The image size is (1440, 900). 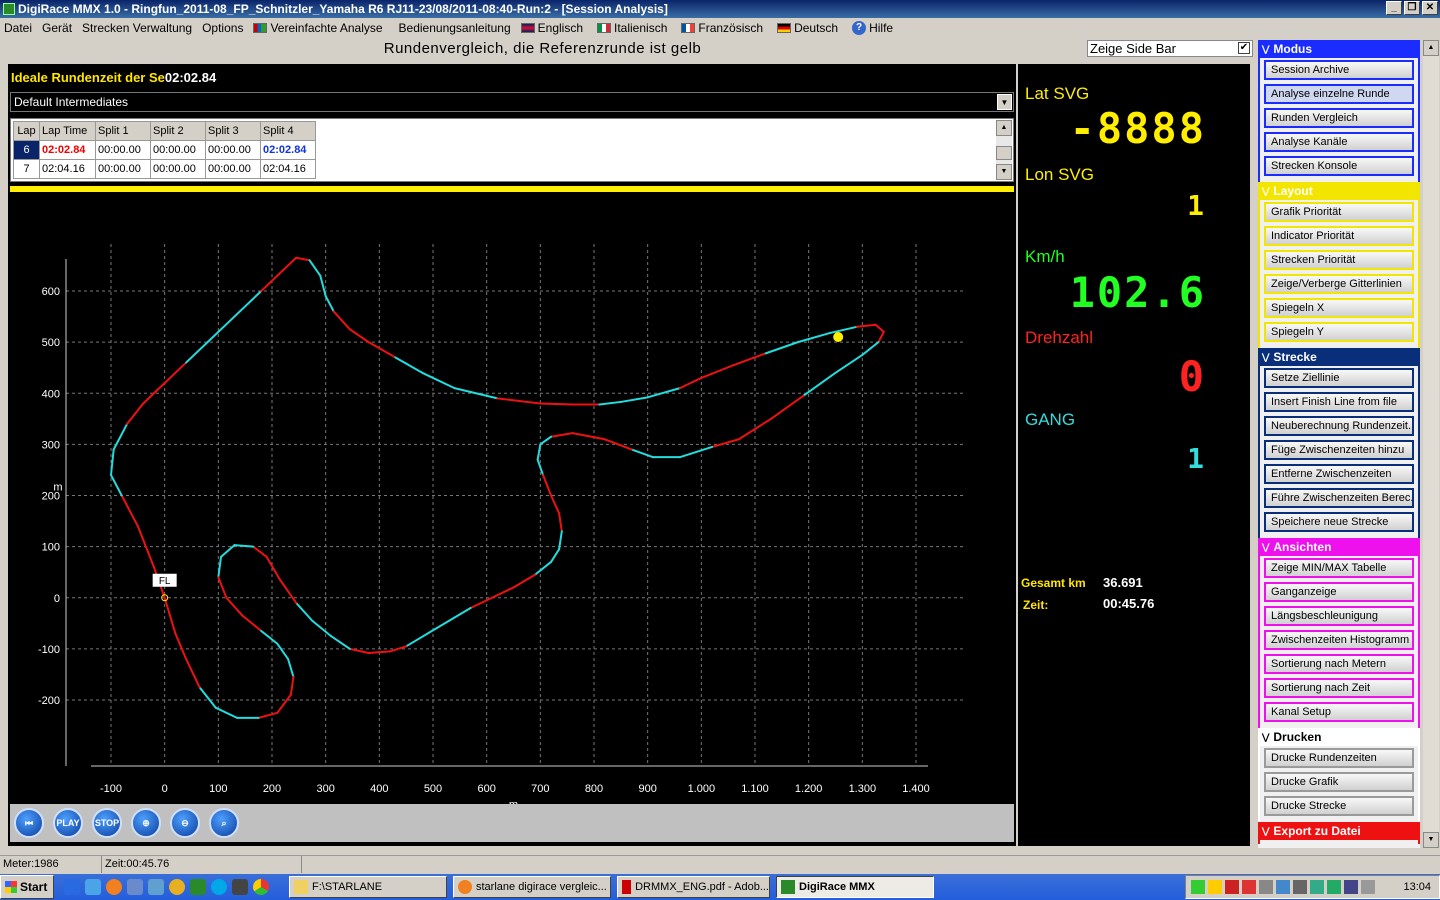 What do you see at coordinates (114, 887) in the screenshot?
I see `firefox-icon` at bounding box center [114, 887].